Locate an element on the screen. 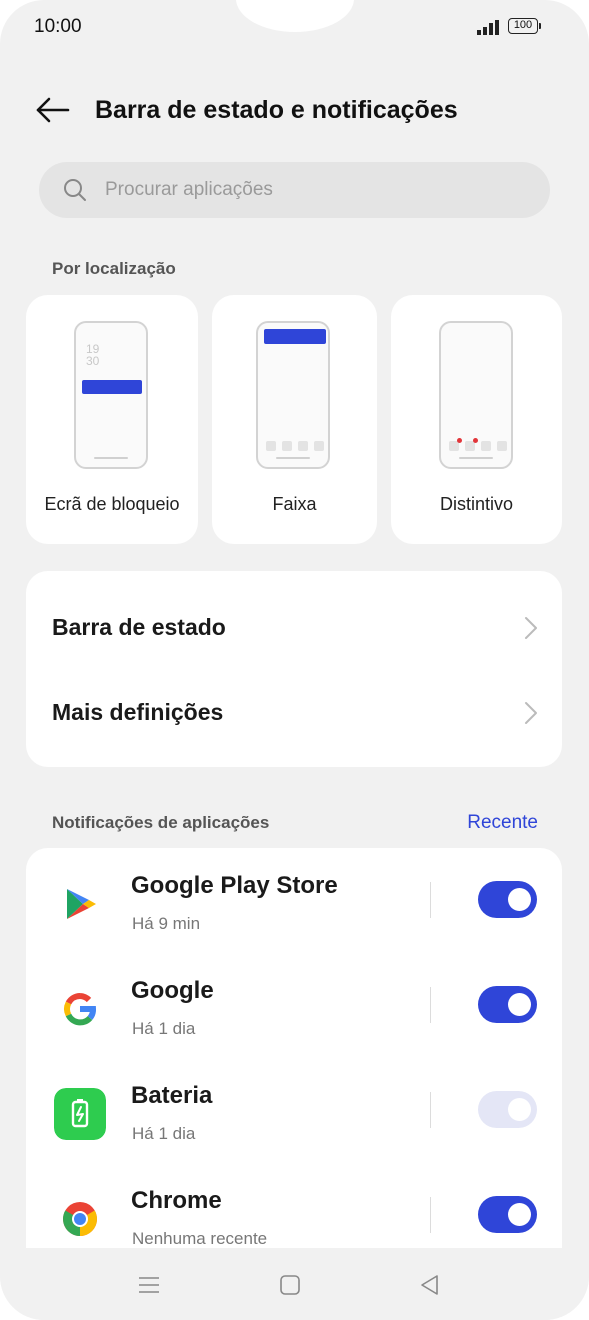  google-icon is located at coordinates (80, 1009).